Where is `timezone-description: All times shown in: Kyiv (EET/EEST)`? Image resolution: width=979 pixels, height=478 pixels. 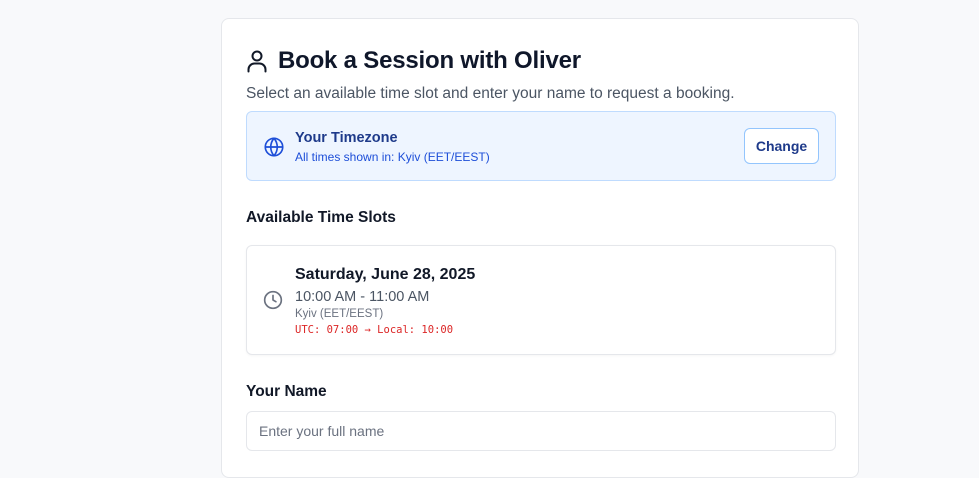 timezone-description: All times shown in: Kyiv (EET/EEST) is located at coordinates (392, 157).